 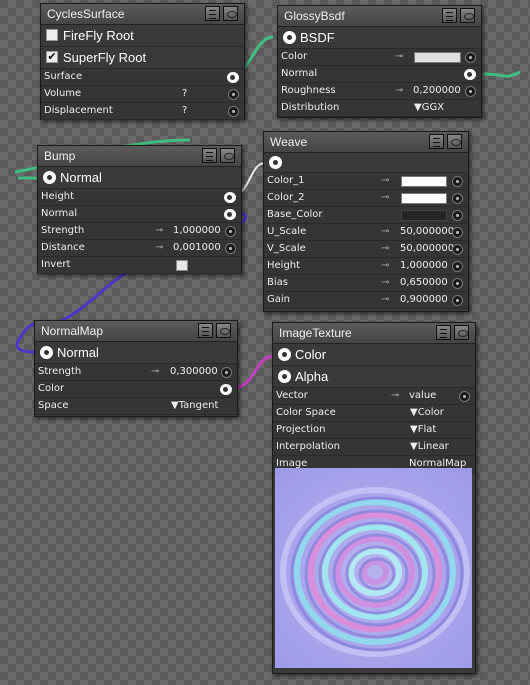 I want to click on row-value: 0,200000, so click(x=437, y=90).